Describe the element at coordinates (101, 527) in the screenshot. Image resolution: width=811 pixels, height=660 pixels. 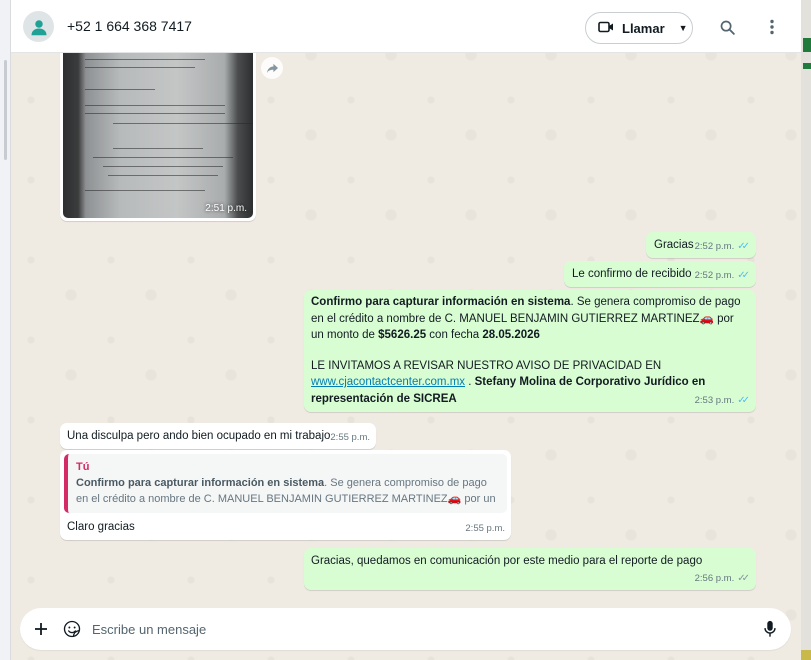
I see `message-text: Claro gracias` at that location.